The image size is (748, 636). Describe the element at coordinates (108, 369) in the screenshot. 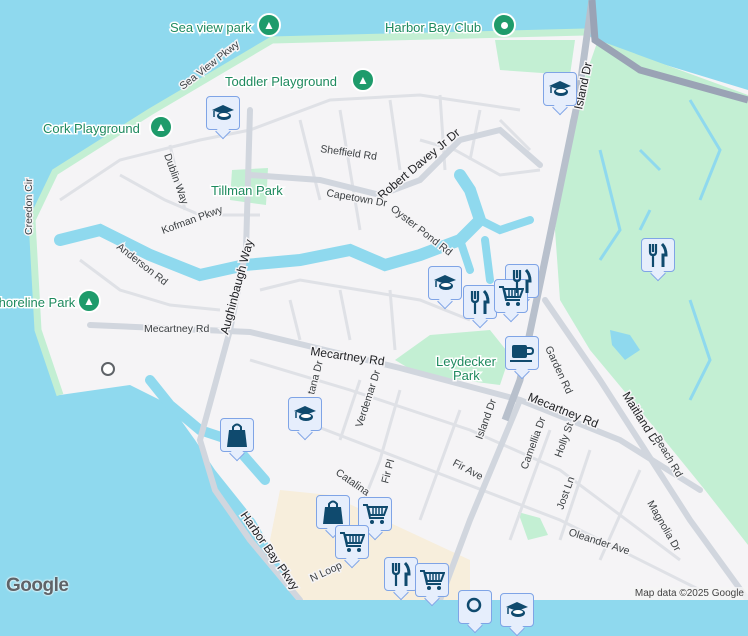

I see `landmark-dot-icon` at that location.